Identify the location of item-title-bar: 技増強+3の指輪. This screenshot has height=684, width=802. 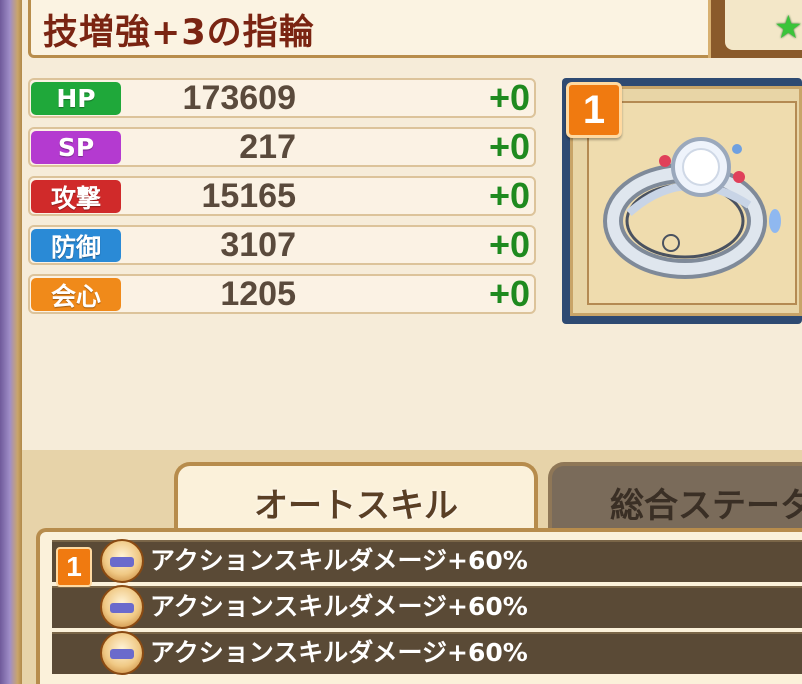
(375, 29).